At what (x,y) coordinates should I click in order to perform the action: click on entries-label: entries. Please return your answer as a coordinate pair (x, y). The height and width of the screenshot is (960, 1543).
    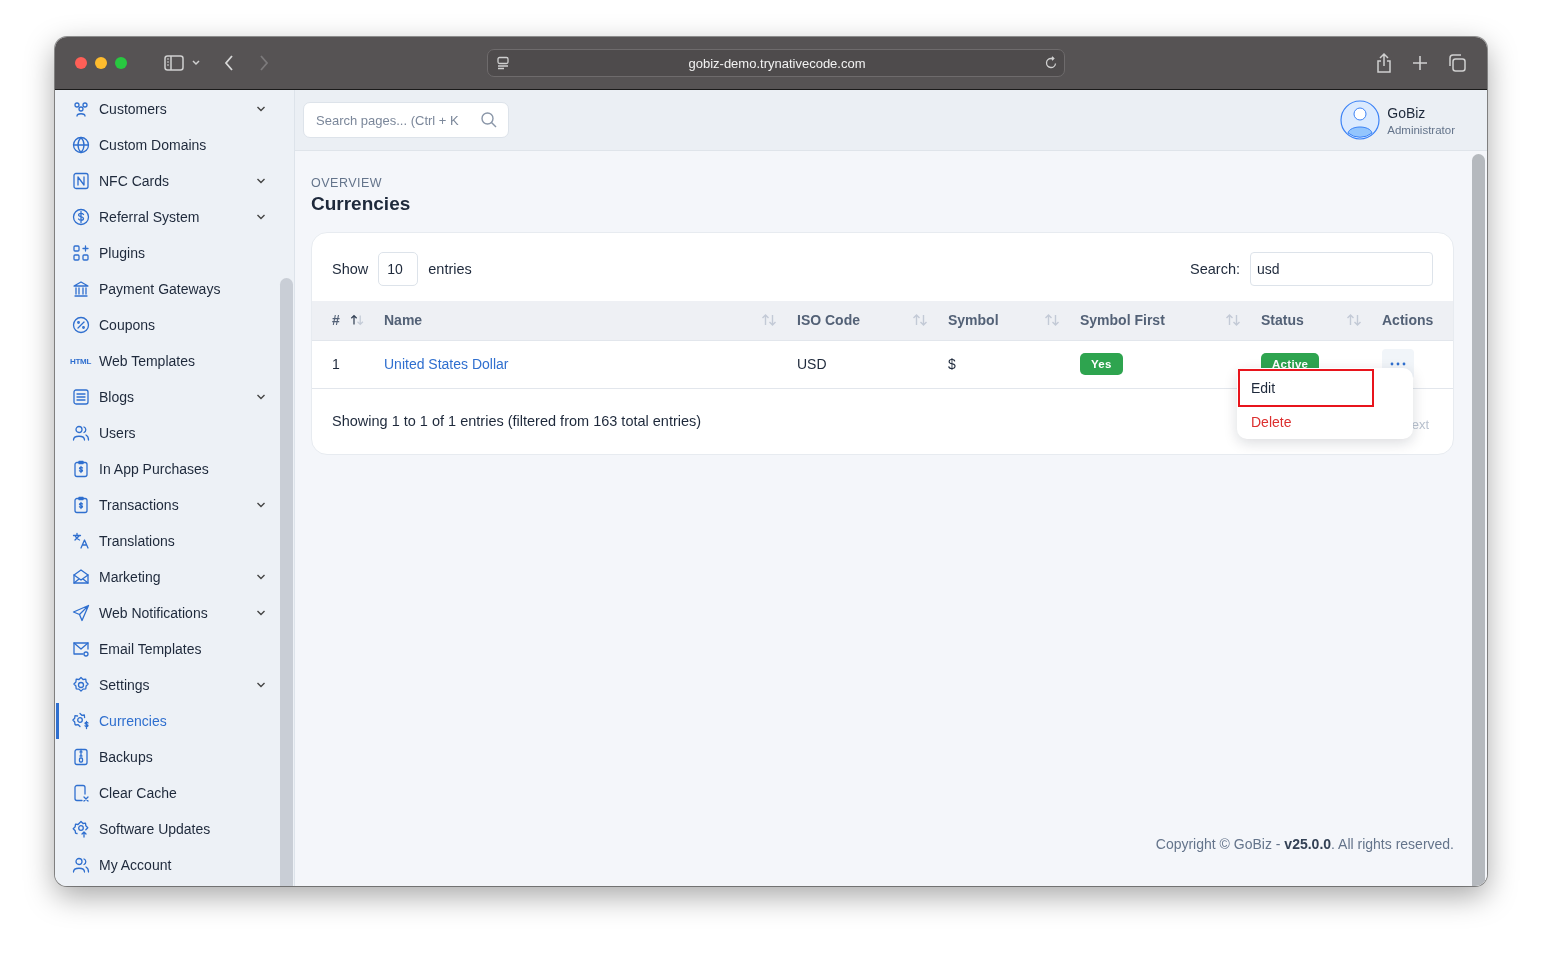
    Looking at the image, I should click on (450, 269).